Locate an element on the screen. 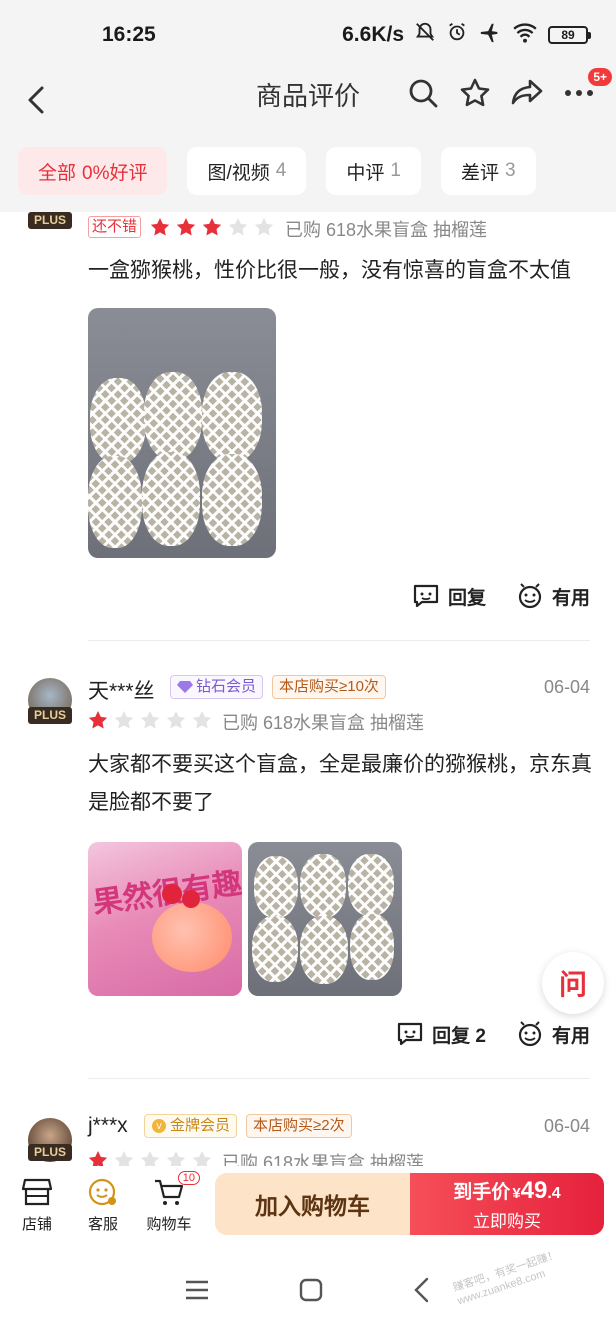 This screenshot has height=1334, width=616. share-button is located at coordinates (527, 93).